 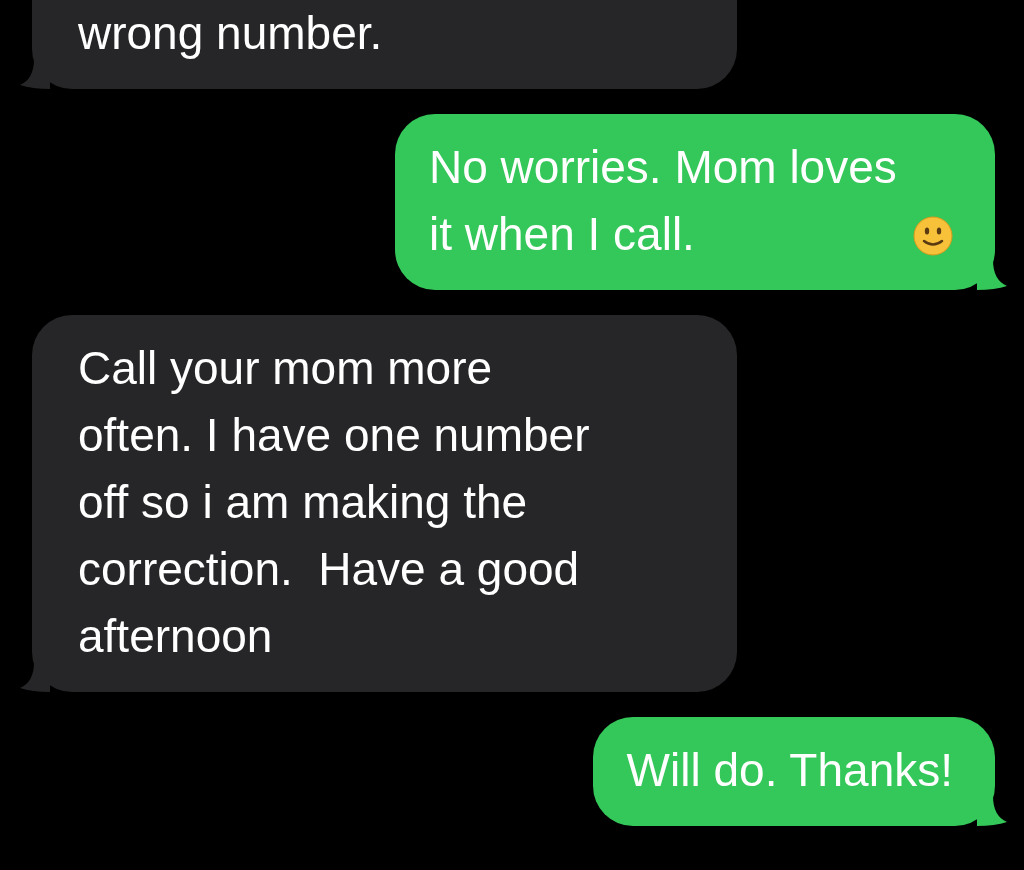 What do you see at coordinates (789, 770) in the screenshot?
I see `message-text: Will do. Thanks!` at bounding box center [789, 770].